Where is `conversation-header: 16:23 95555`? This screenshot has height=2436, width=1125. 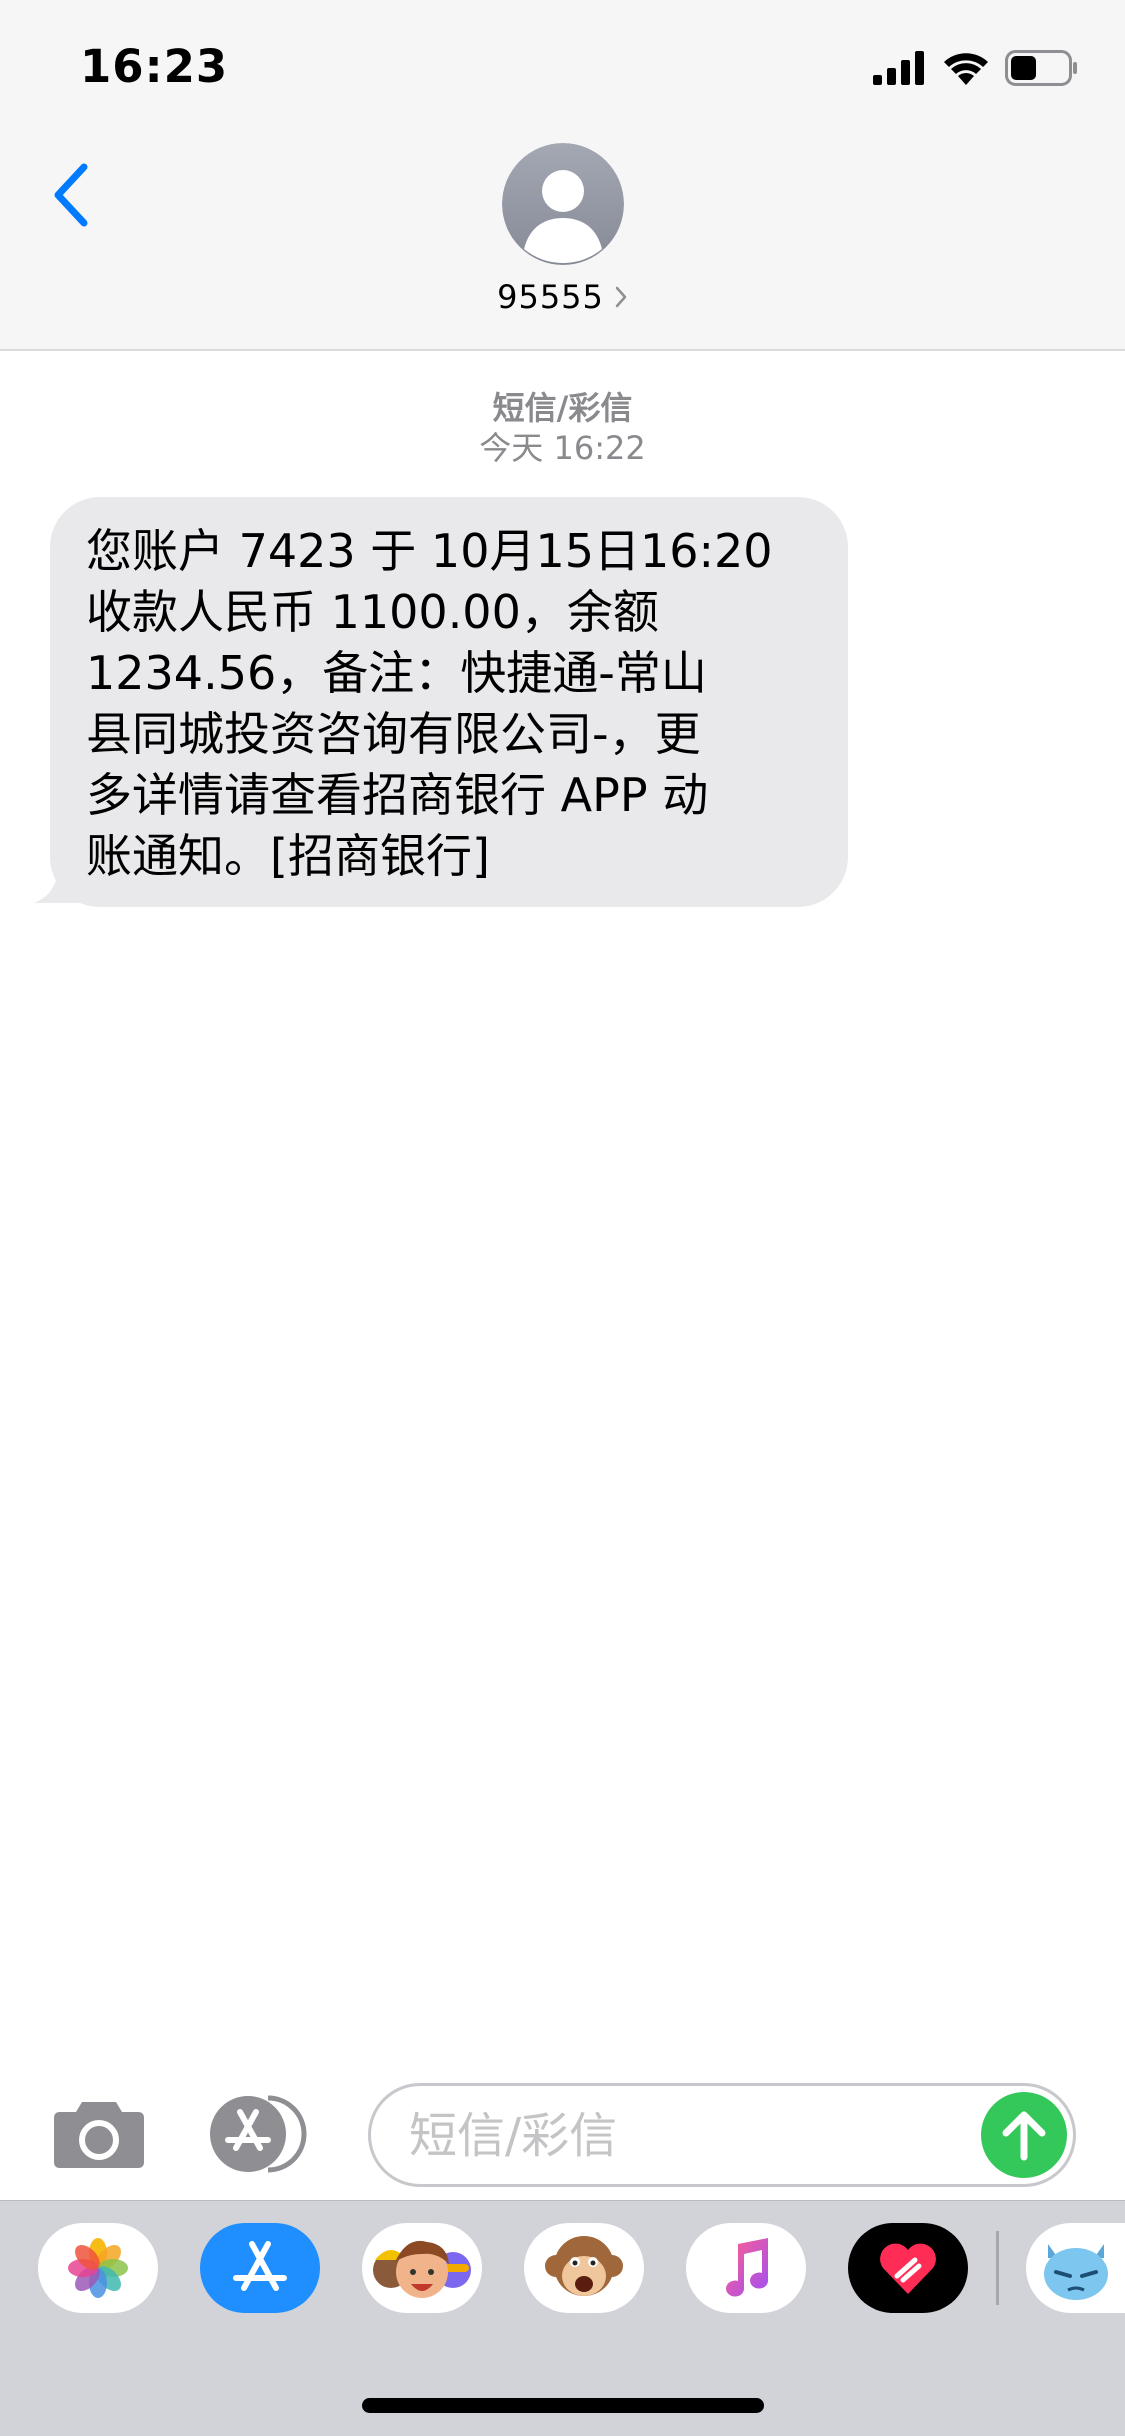 conversation-header: 16:23 95555 is located at coordinates (562, 175).